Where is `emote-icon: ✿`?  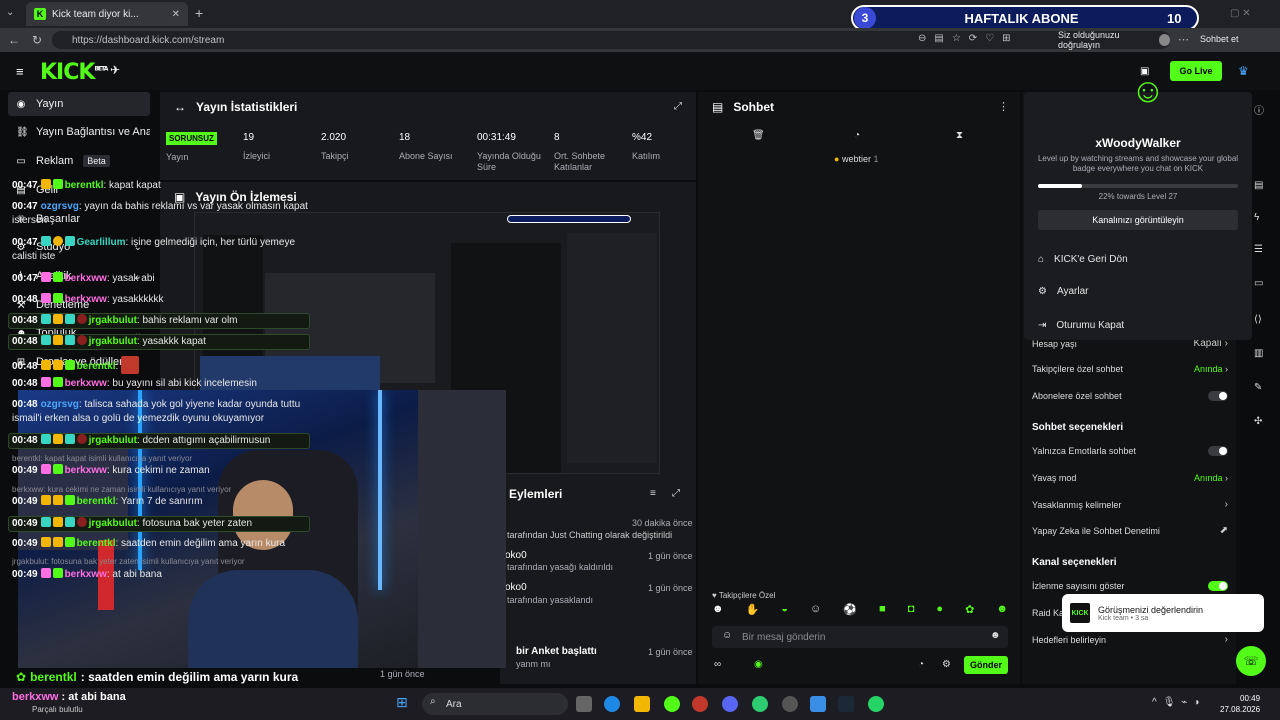 emote-icon: ✿ is located at coordinates (969, 611).